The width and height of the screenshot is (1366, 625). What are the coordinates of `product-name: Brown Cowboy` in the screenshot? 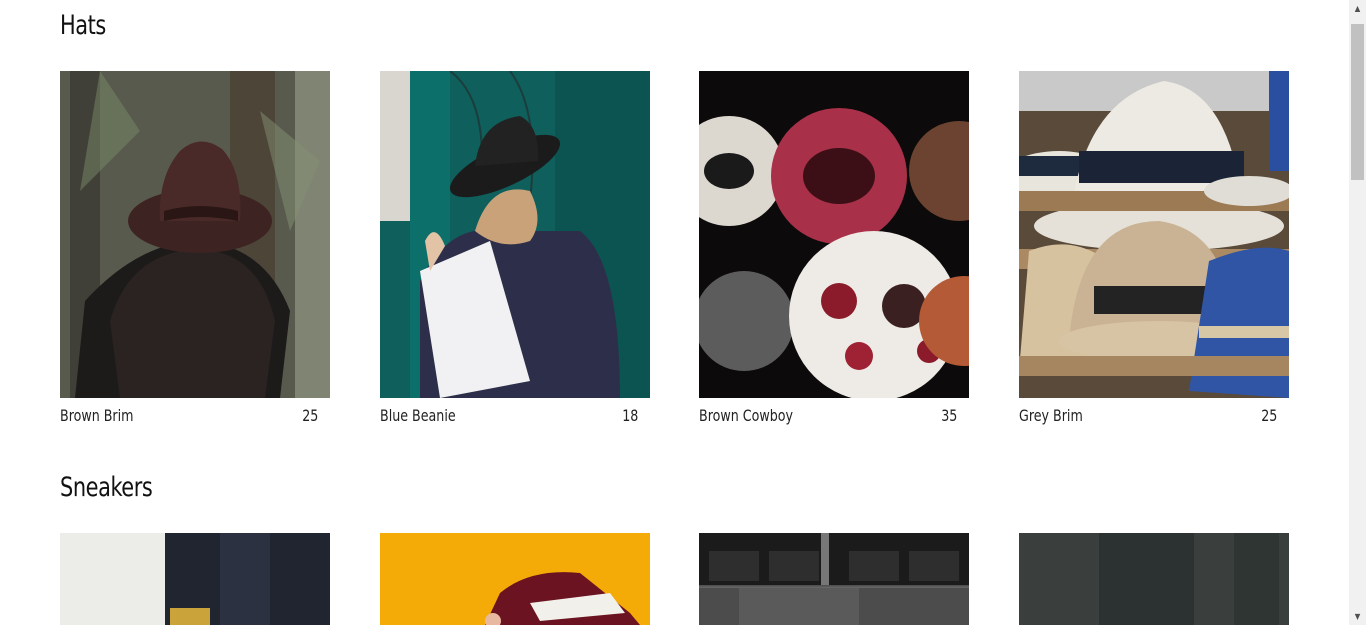 It's located at (746, 415).